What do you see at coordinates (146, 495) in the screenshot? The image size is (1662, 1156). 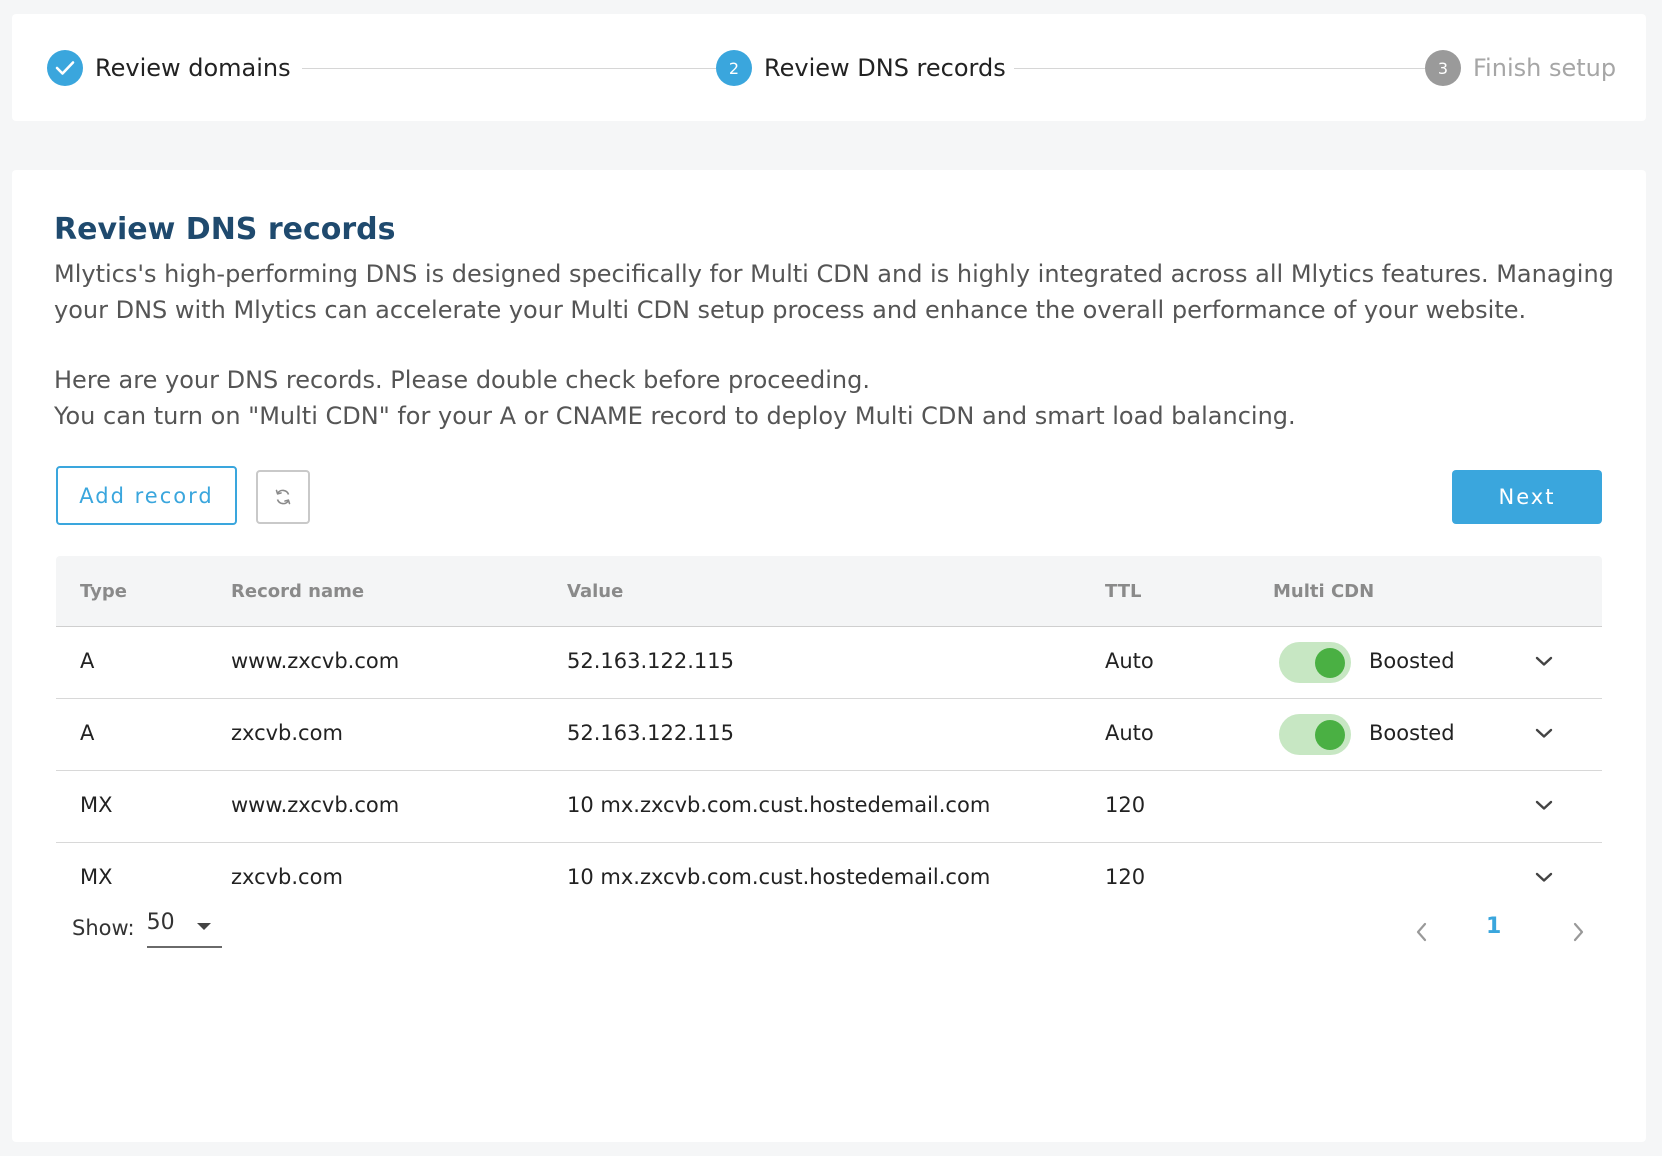 I see `add-record-button: Add record` at bounding box center [146, 495].